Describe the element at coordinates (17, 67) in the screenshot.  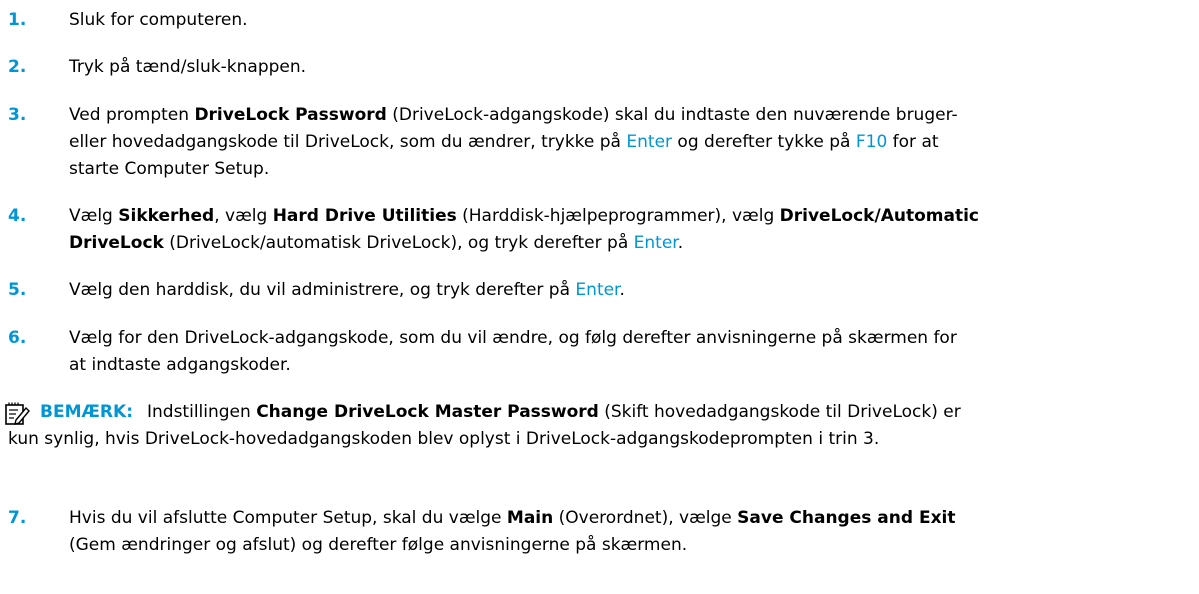
I see `step-number: 2.` at that location.